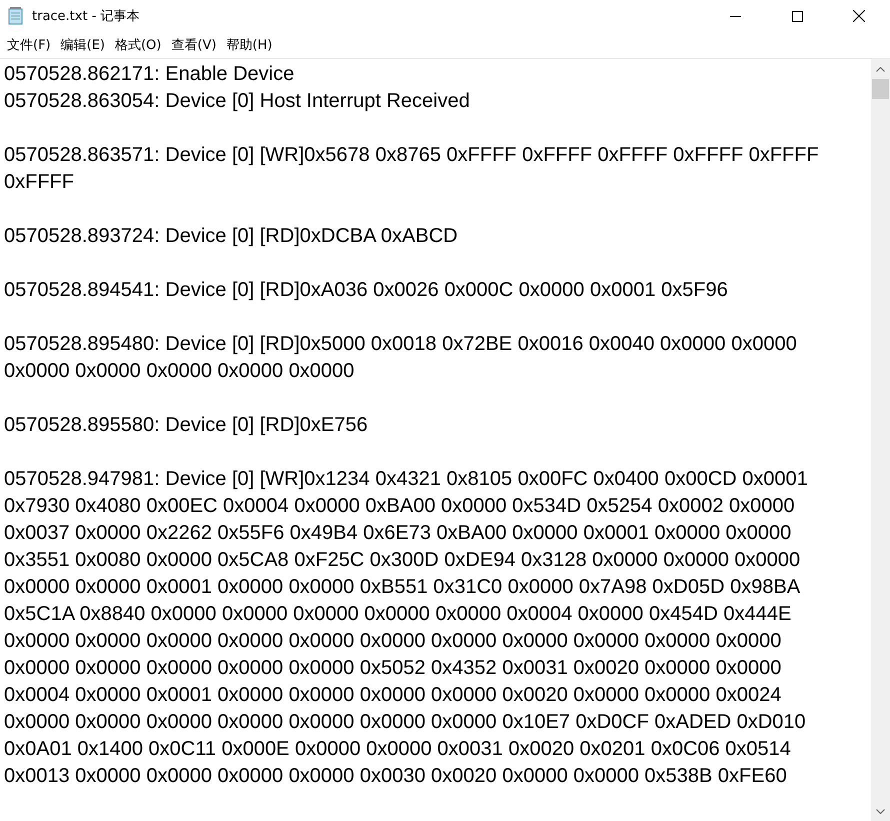 The width and height of the screenshot is (890, 821). What do you see at coordinates (395, 776) in the screenshot?
I see `text-line: 0x0013 0x0000 0x0000 0x0000 0x0000 0x0030 0x0020 0x0000 0x0000 0x538B 0xFE60` at bounding box center [395, 776].